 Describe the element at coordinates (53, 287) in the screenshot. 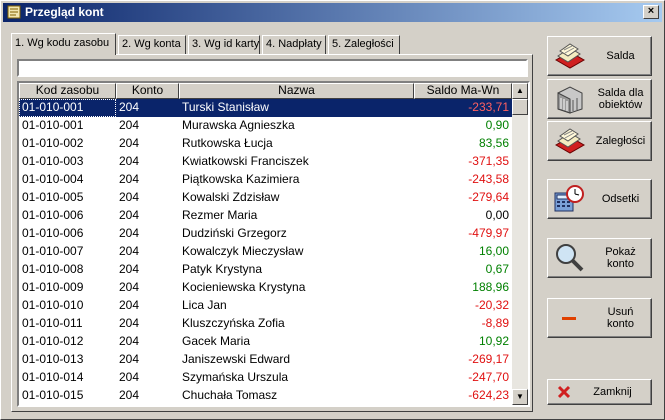

I see `cell-kod: 01-010-009` at that location.